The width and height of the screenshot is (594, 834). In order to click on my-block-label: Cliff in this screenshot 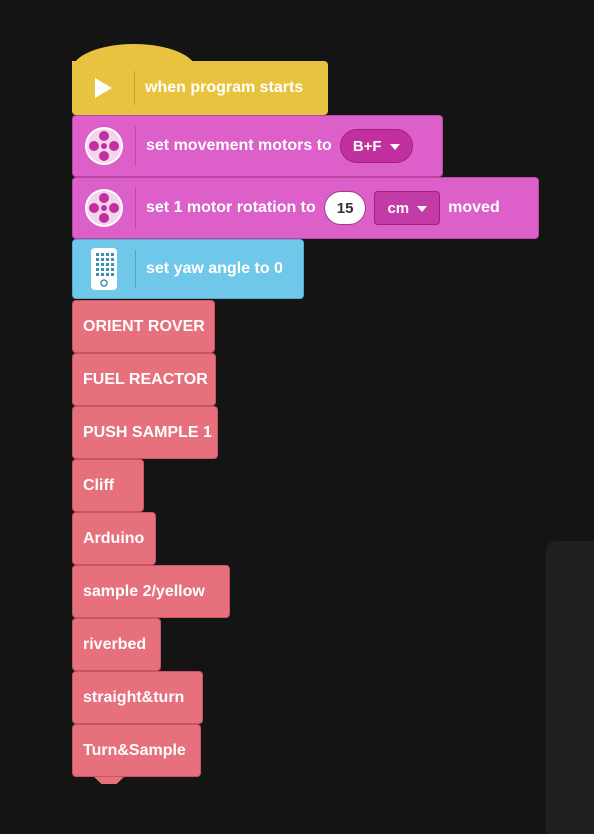, I will do `click(99, 485)`.